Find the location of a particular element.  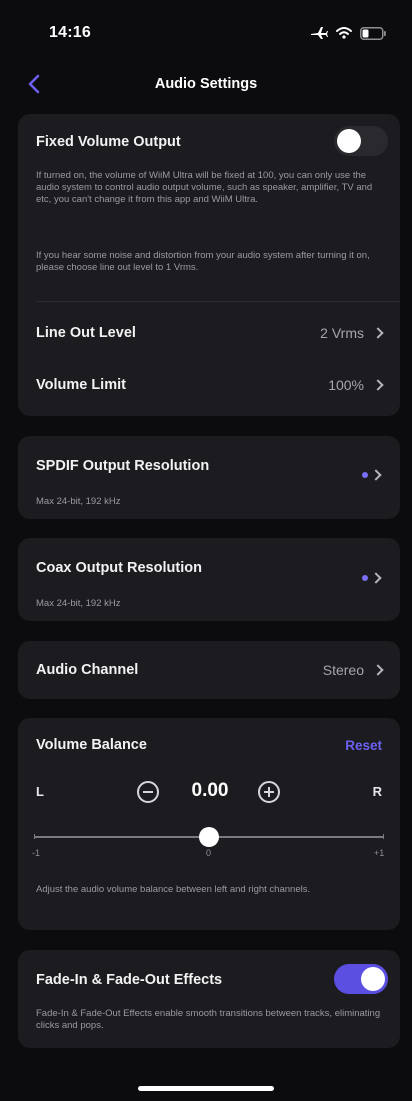

wifi-icon is located at coordinates (344, 33).